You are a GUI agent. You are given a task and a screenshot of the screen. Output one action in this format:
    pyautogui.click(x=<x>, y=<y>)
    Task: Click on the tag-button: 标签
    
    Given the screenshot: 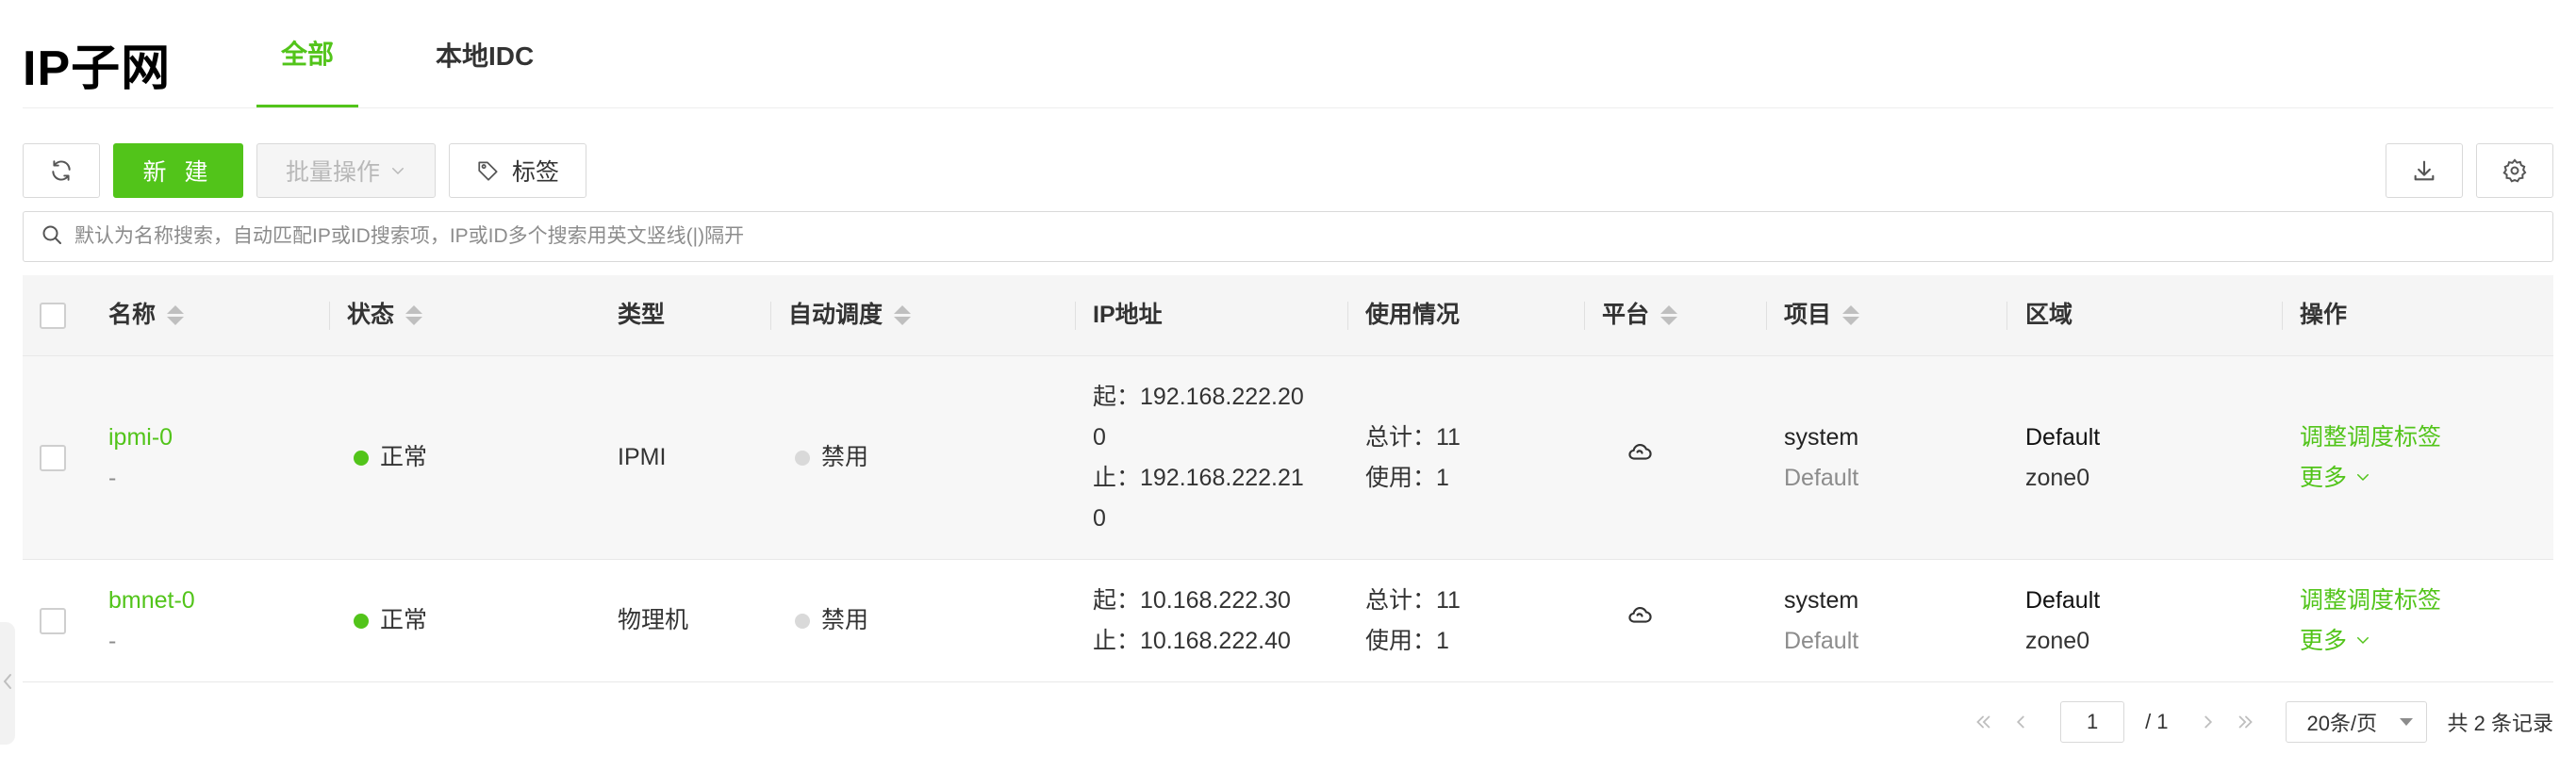 What is the action you would take?
    pyautogui.click(x=517, y=170)
    